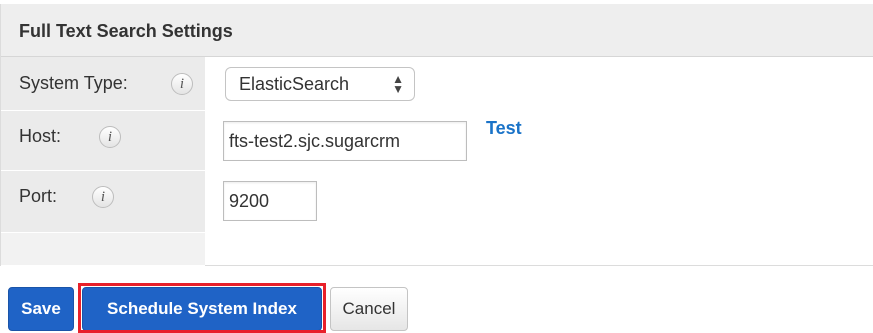  Describe the element at coordinates (504, 128) in the screenshot. I see `test-link: Test` at that location.